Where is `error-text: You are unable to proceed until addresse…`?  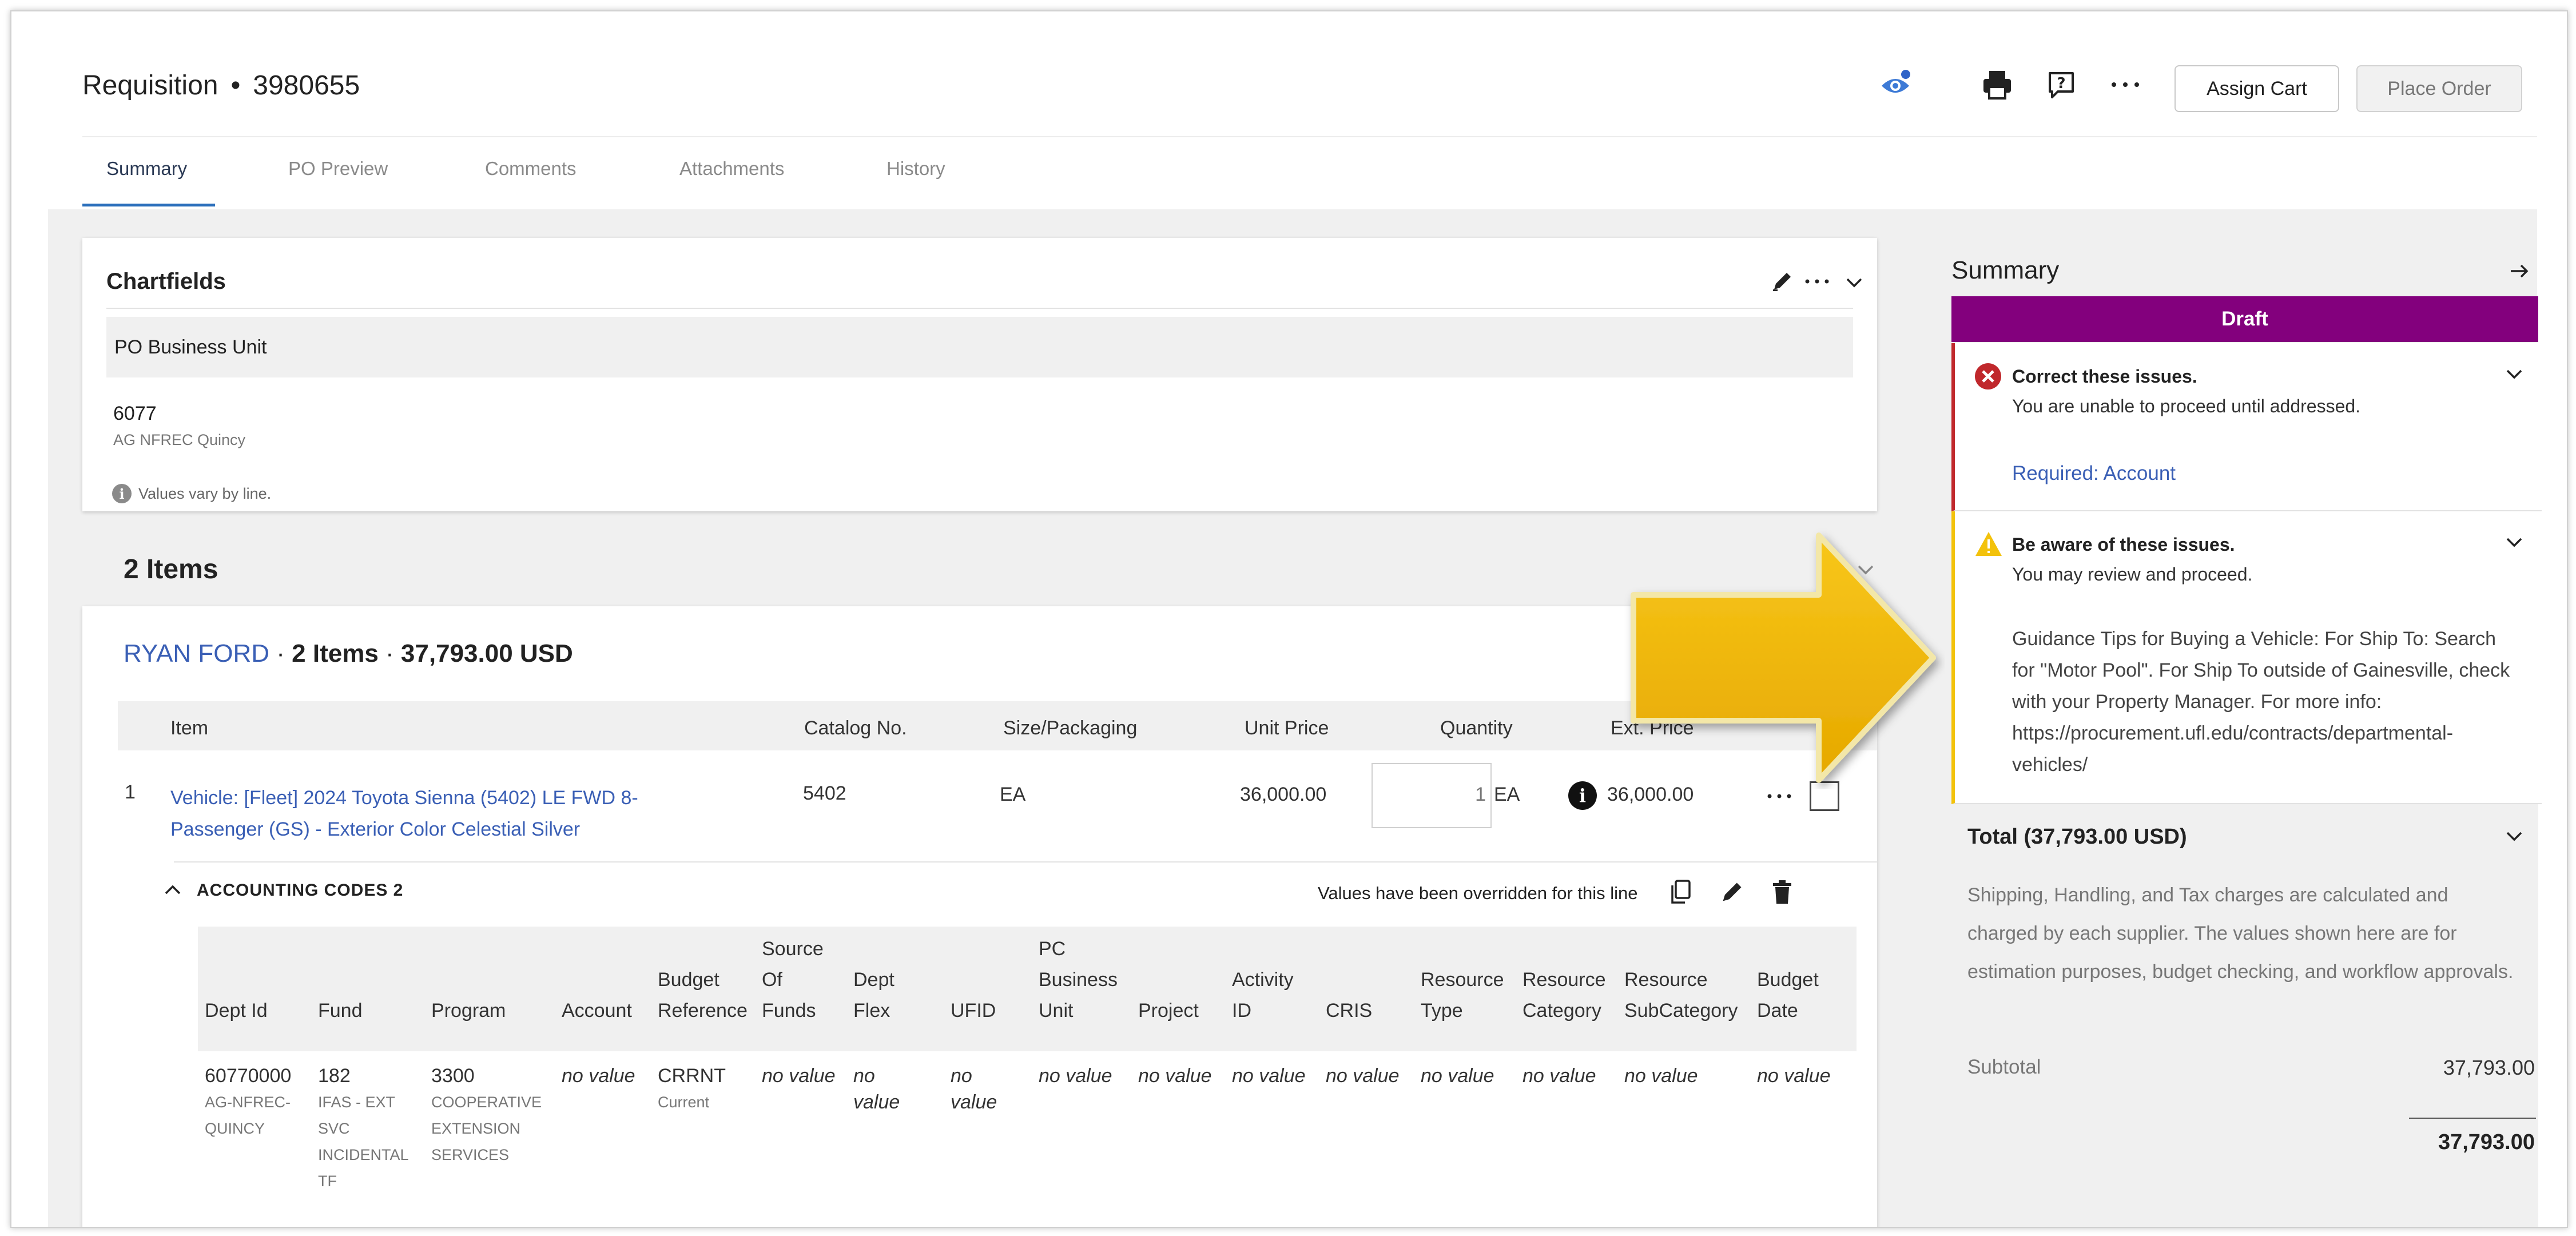 error-text: You are unable to proceed until addresse… is located at coordinates (2186, 406).